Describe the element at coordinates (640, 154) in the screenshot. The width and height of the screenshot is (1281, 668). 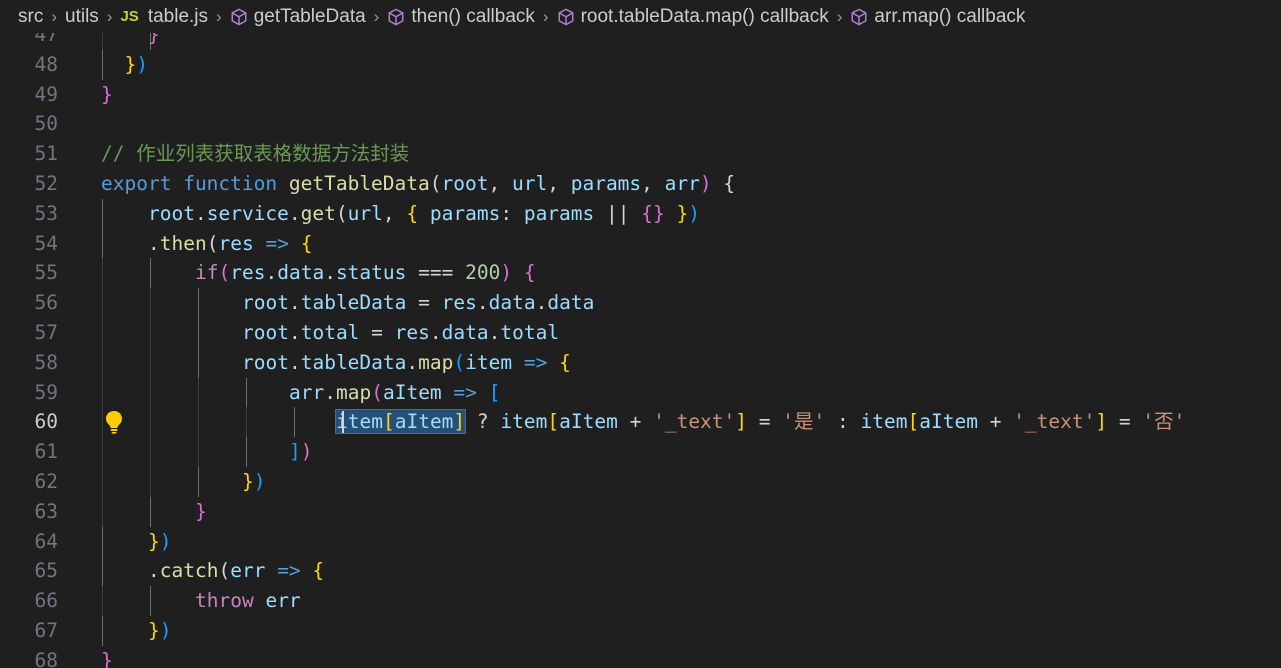
I see `code-line: 51 // 作业列表获取表格数据方法封装` at that location.